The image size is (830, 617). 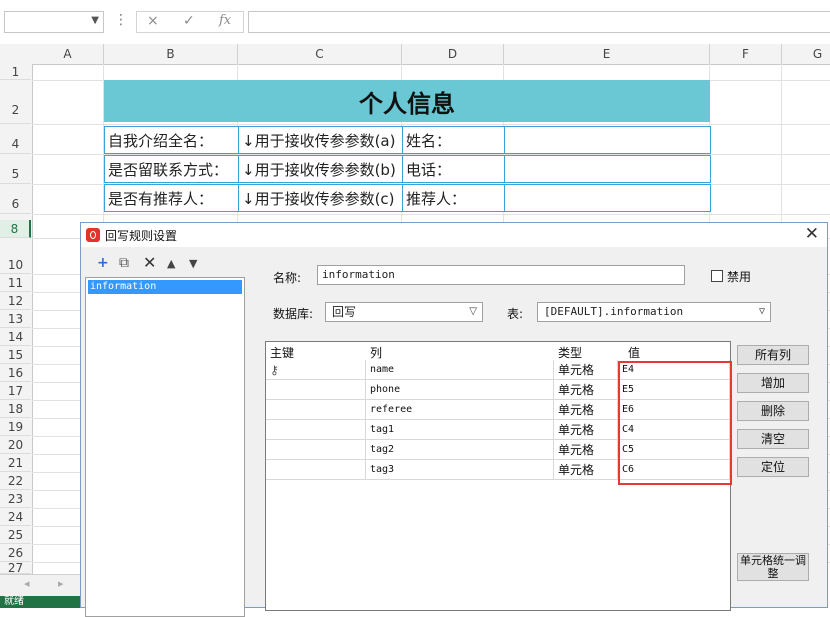 What do you see at coordinates (15, 481) in the screenshot?
I see `row-header: 22` at bounding box center [15, 481].